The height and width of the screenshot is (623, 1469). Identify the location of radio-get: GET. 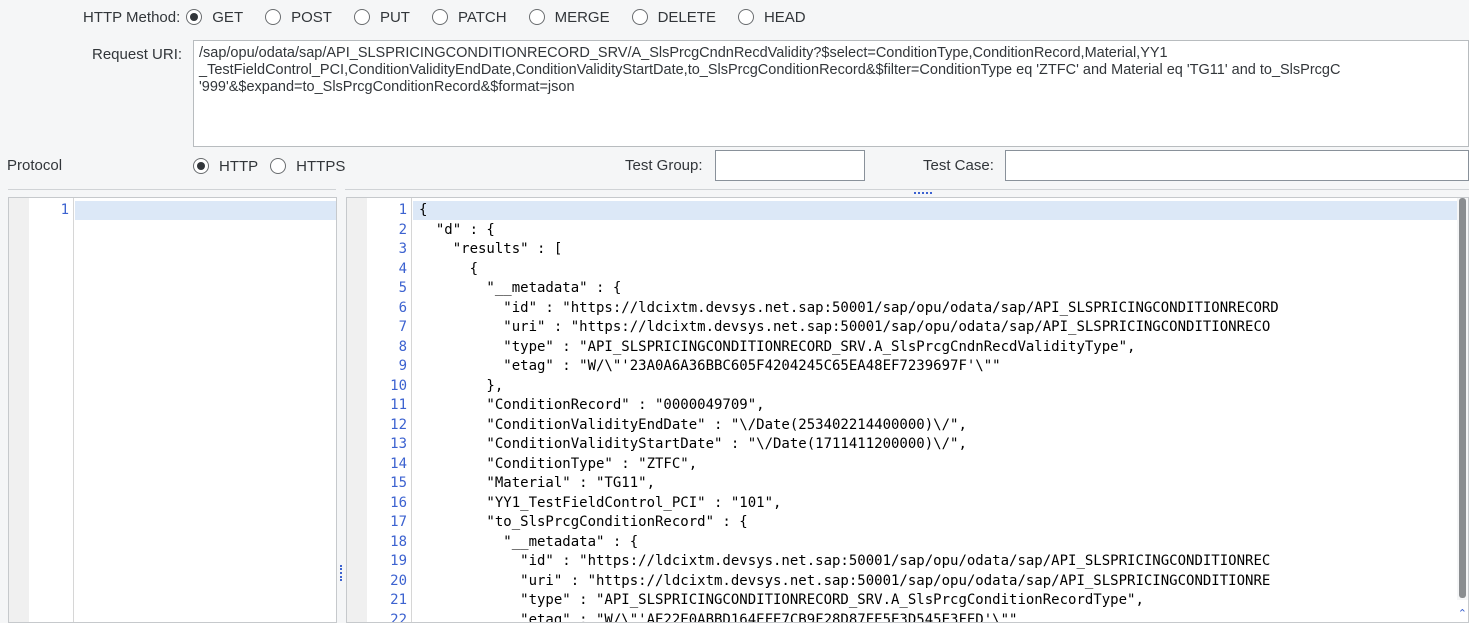
(214, 17).